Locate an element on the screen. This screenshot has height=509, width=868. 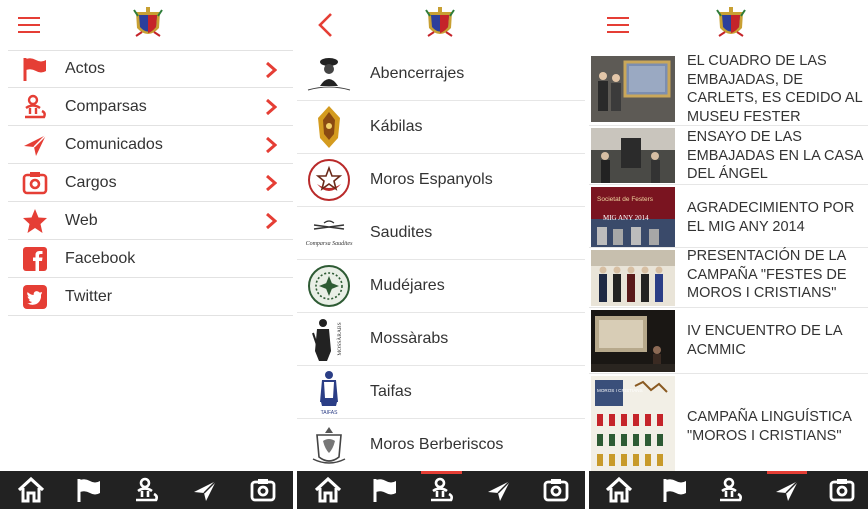
list-item: TAIFAS Taifas is located at coordinates (441, 392).